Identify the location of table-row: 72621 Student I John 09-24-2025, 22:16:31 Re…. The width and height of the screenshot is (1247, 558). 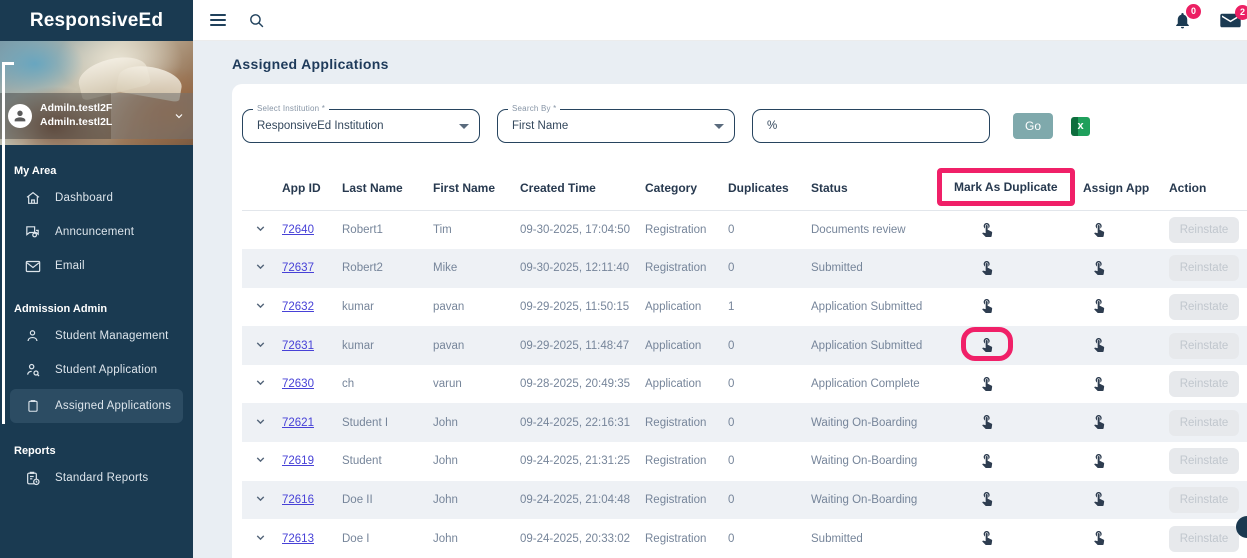
(744, 423).